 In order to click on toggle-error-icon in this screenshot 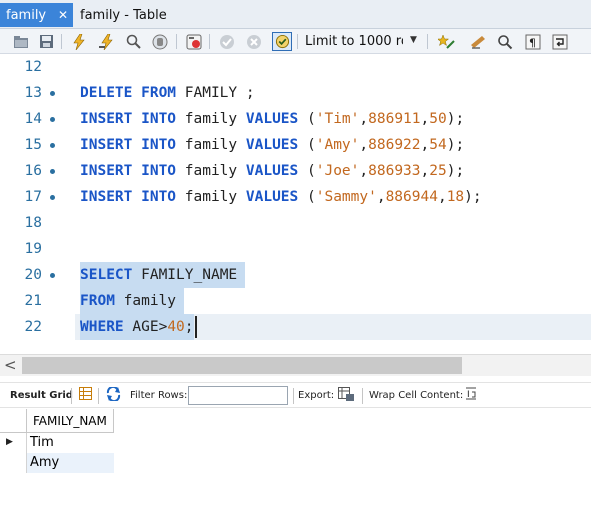, I will do `click(194, 41)`.